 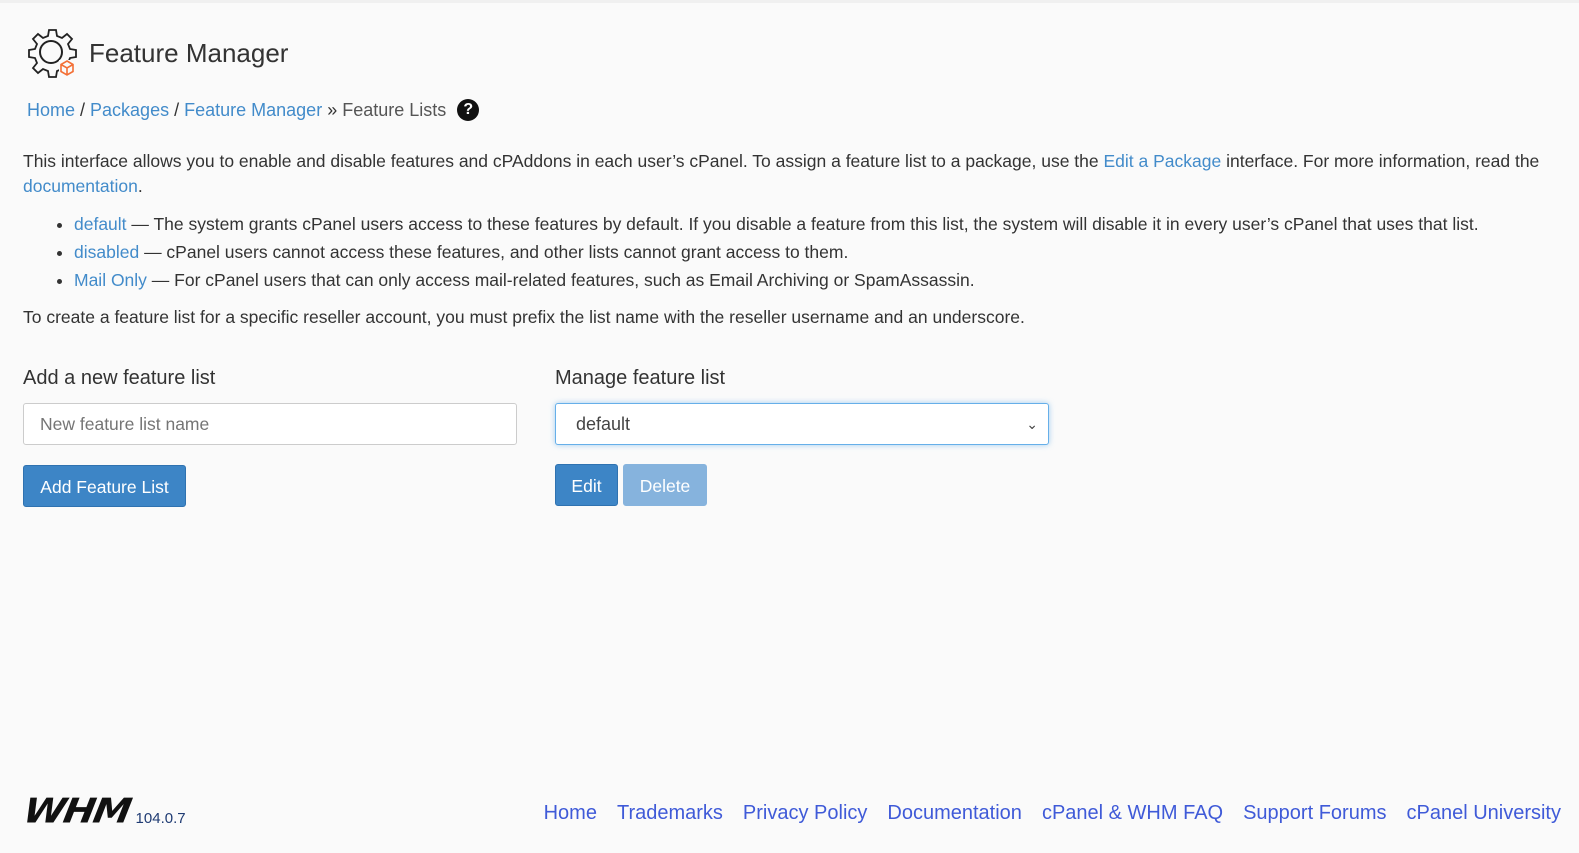 What do you see at coordinates (789, 1) in the screenshot?
I see `top-border` at bounding box center [789, 1].